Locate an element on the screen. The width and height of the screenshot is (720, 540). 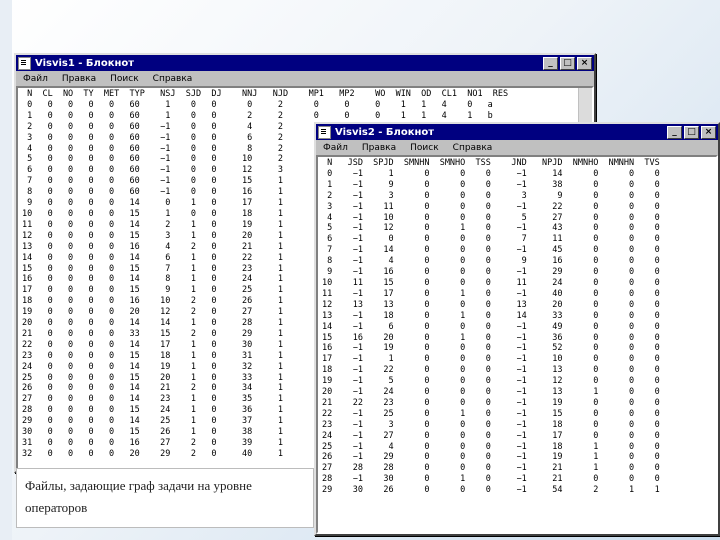
window2-menubar: Файл Правка Поиск Справка is located at coordinates (517, 147).